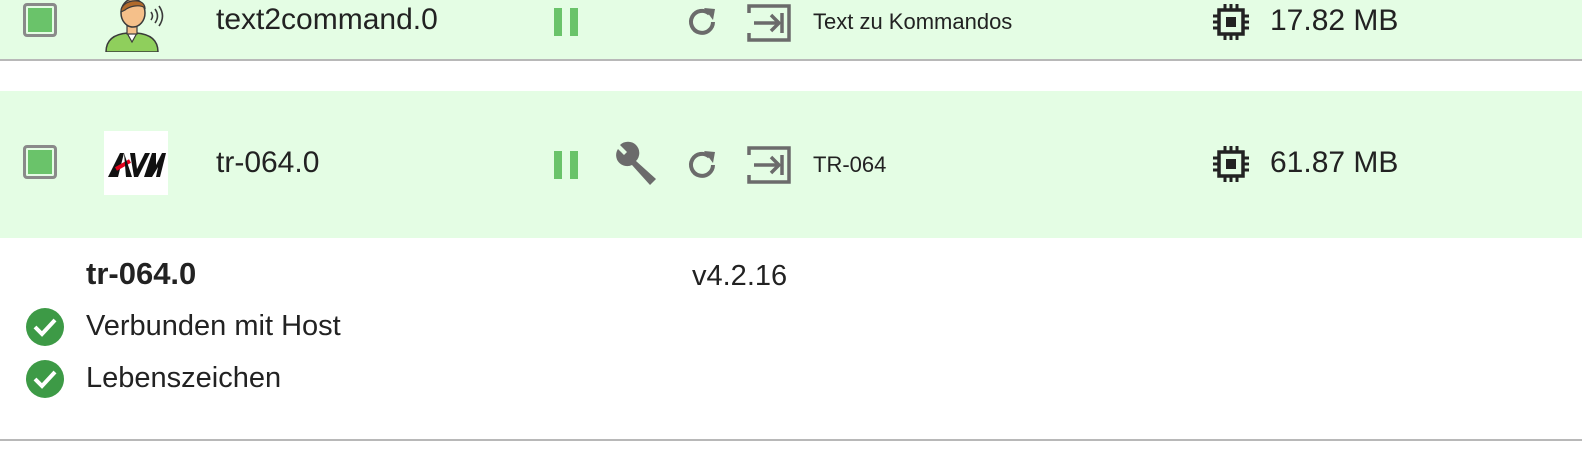 Image resolution: width=1582 pixels, height=450 pixels. I want to click on person-speaking-icon, so click(136, 26).